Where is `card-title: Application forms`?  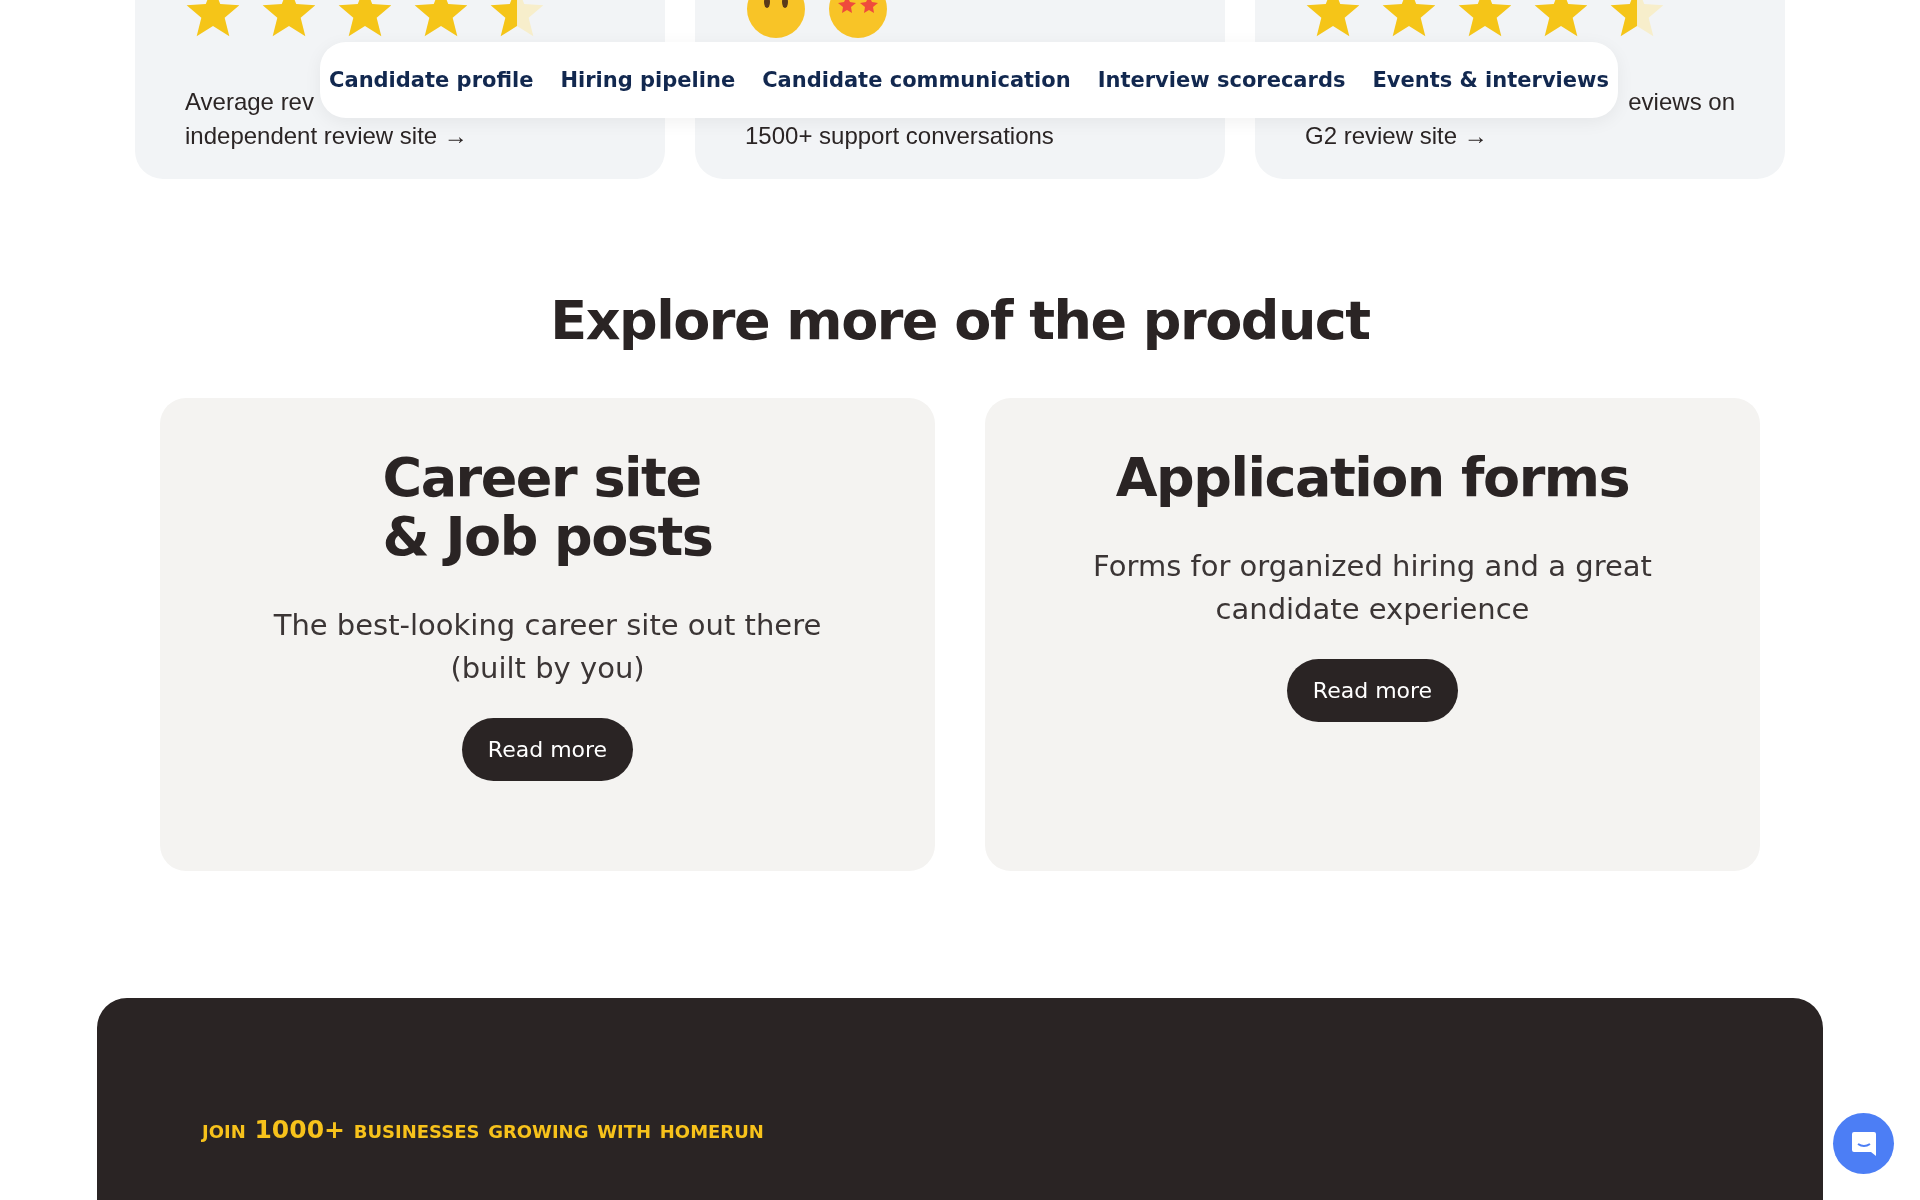
card-title: Application forms is located at coordinates (1372, 477).